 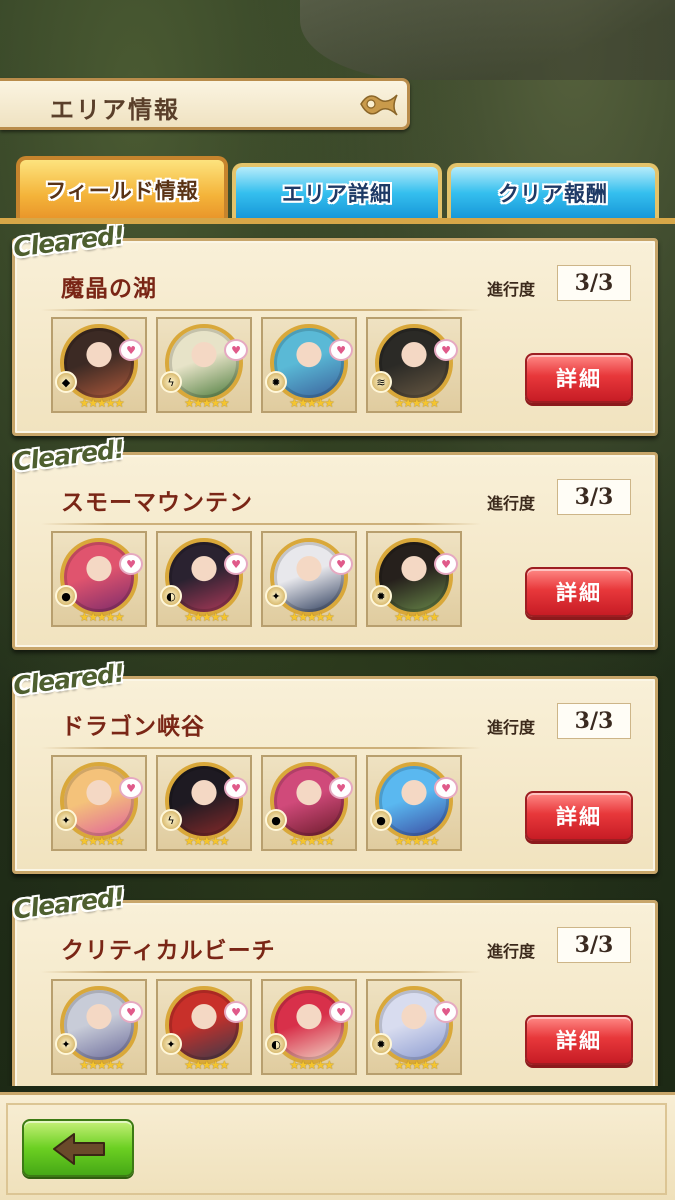 I want to click on back-arrow-icon, so click(x=79, y=1149).